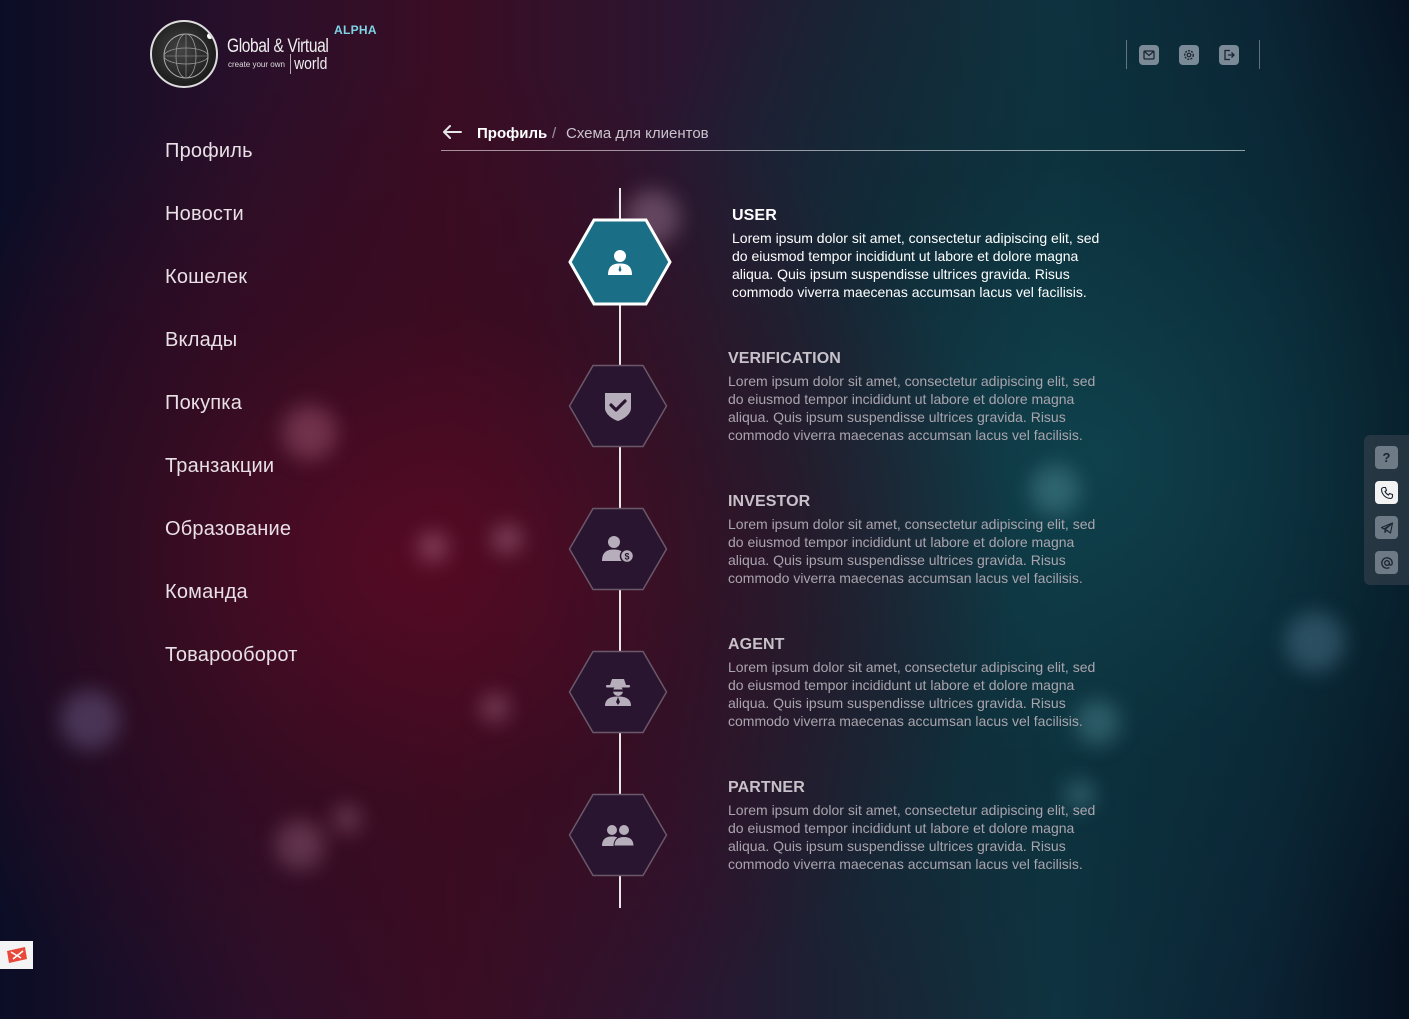 Image resolution: width=1409 pixels, height=1019 pixels. Describe the element at coordinates (231, 234) in the screenshot. I see `sidebar-item-news: Новости` at that location.